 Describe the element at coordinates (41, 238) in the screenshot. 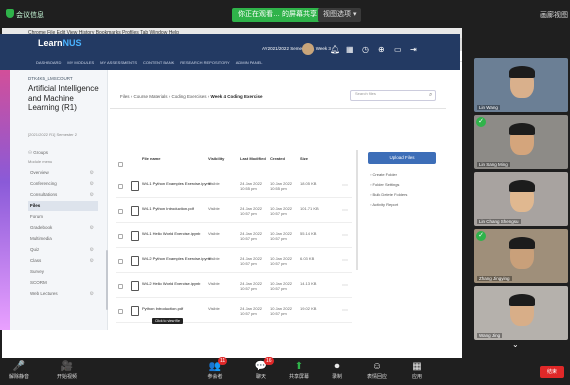

I see `sidebar-item-label: Multimedia` at that location.